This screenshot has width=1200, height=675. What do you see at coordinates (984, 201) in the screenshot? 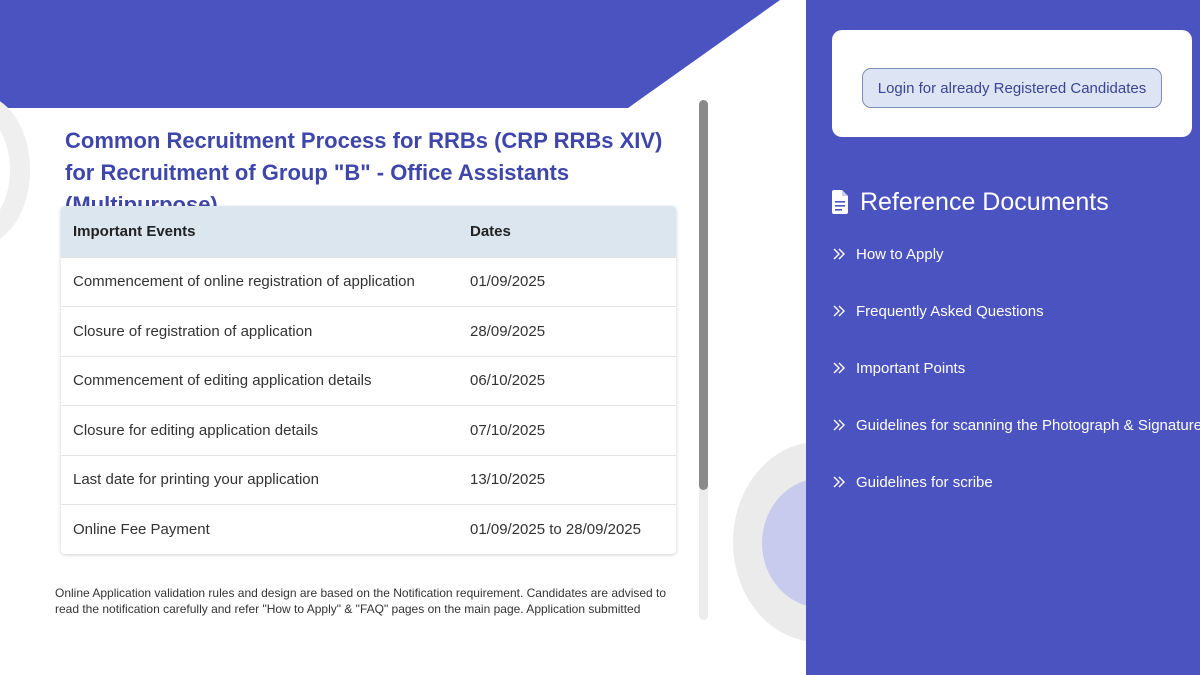
I see `reference-documents-title: Reference Documents` at bounding box center [984, 201].